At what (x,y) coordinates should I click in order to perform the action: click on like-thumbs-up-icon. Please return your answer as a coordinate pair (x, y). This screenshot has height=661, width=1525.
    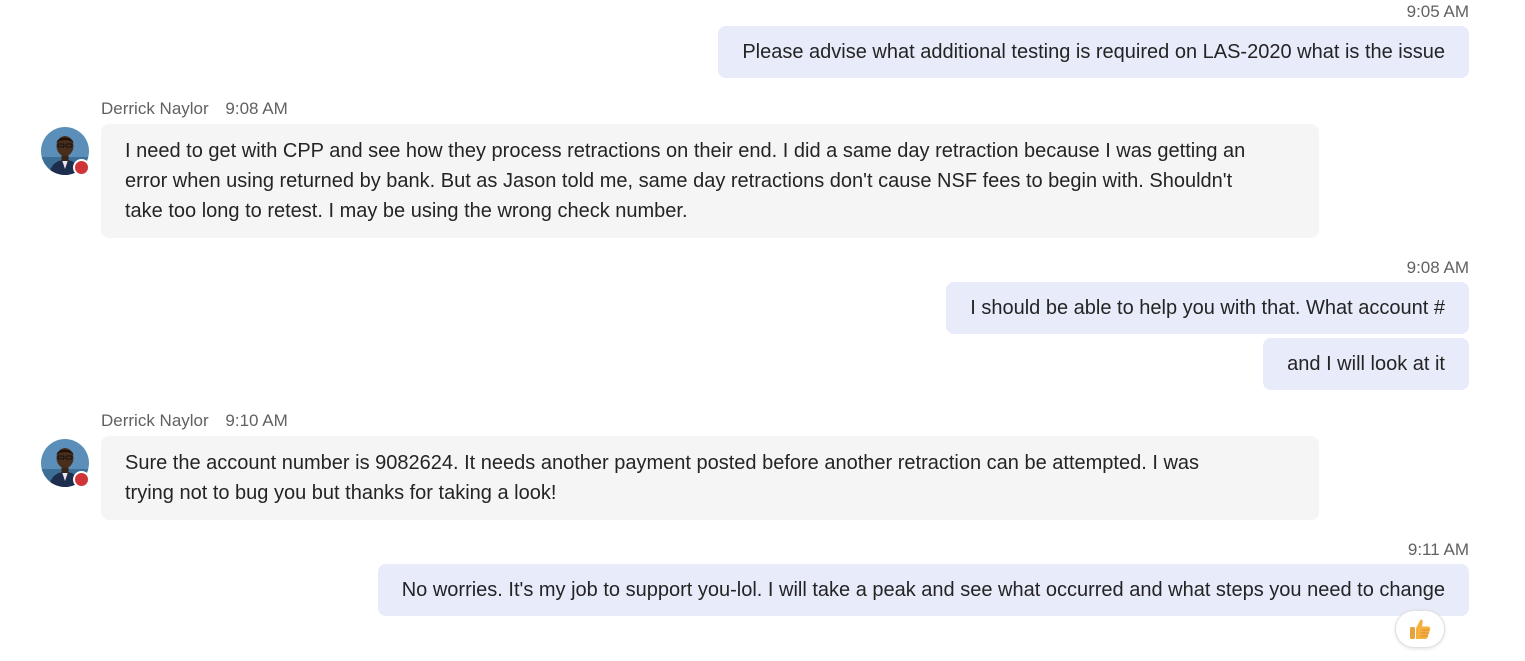
    Looking at the image, I should click on (1420, 629).